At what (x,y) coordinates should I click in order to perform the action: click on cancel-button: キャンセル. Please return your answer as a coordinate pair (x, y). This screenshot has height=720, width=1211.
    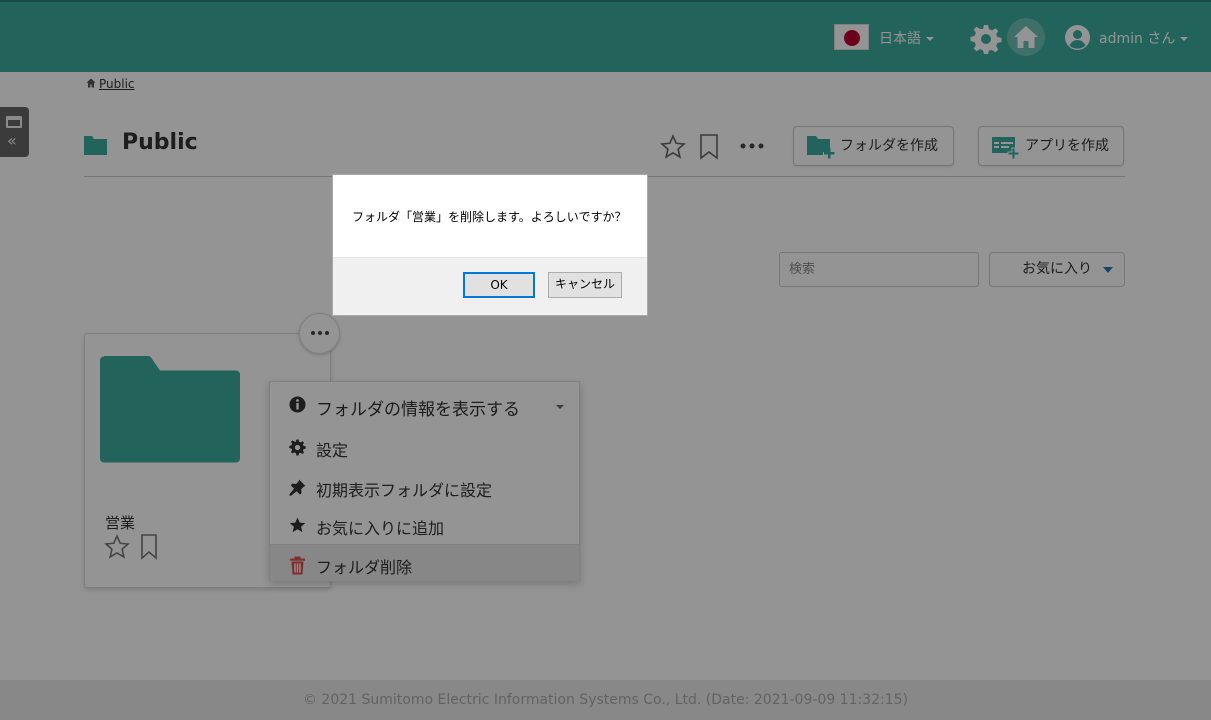
    Looking at the image, I should click on (585, 285).